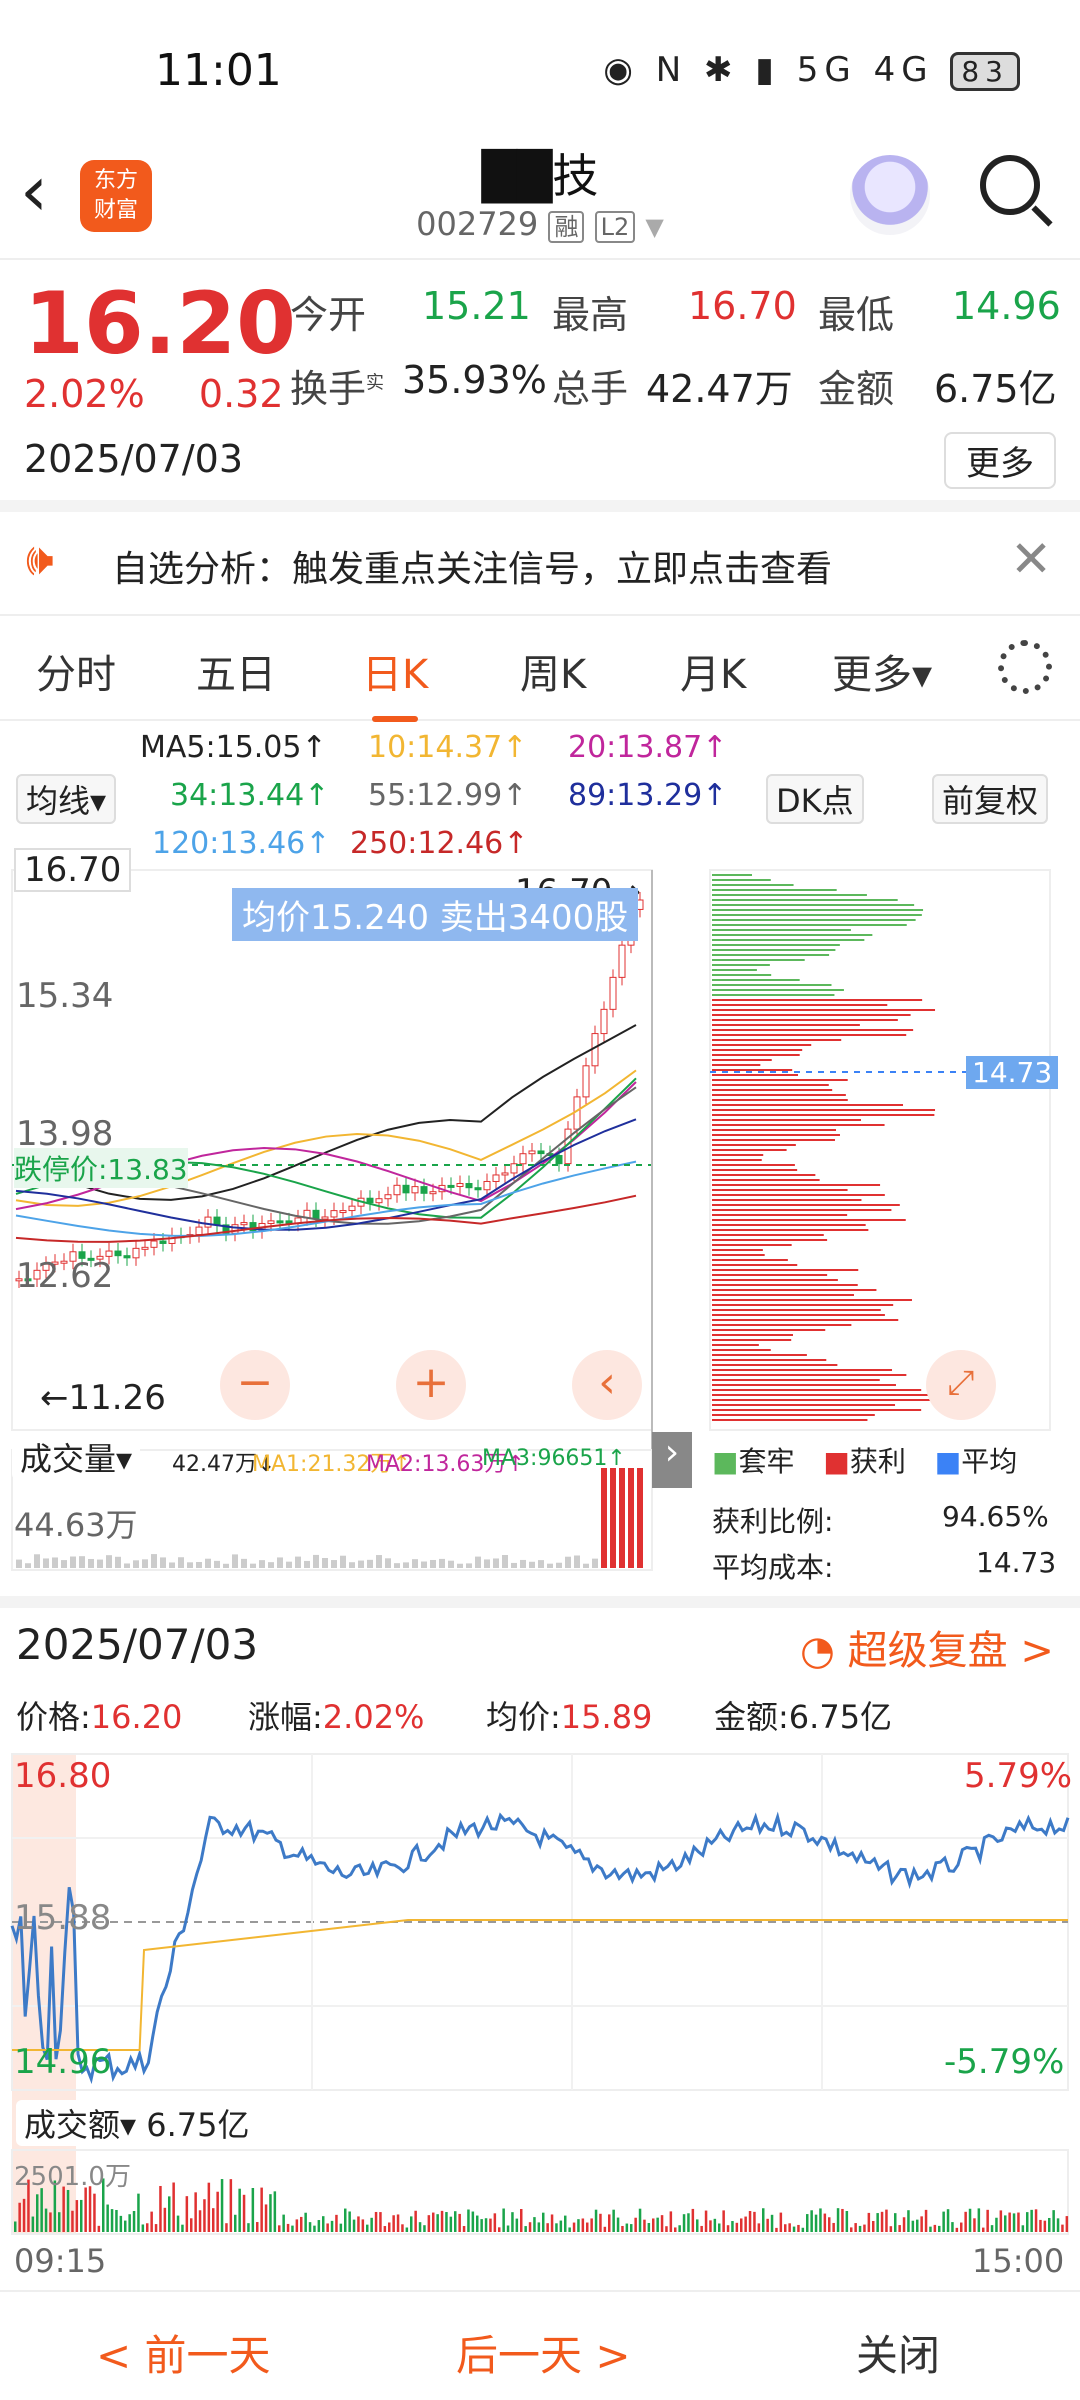  Describe the element at coordinates (1000, 460) in the screenshot. I see `more-button: 更多` at that location.